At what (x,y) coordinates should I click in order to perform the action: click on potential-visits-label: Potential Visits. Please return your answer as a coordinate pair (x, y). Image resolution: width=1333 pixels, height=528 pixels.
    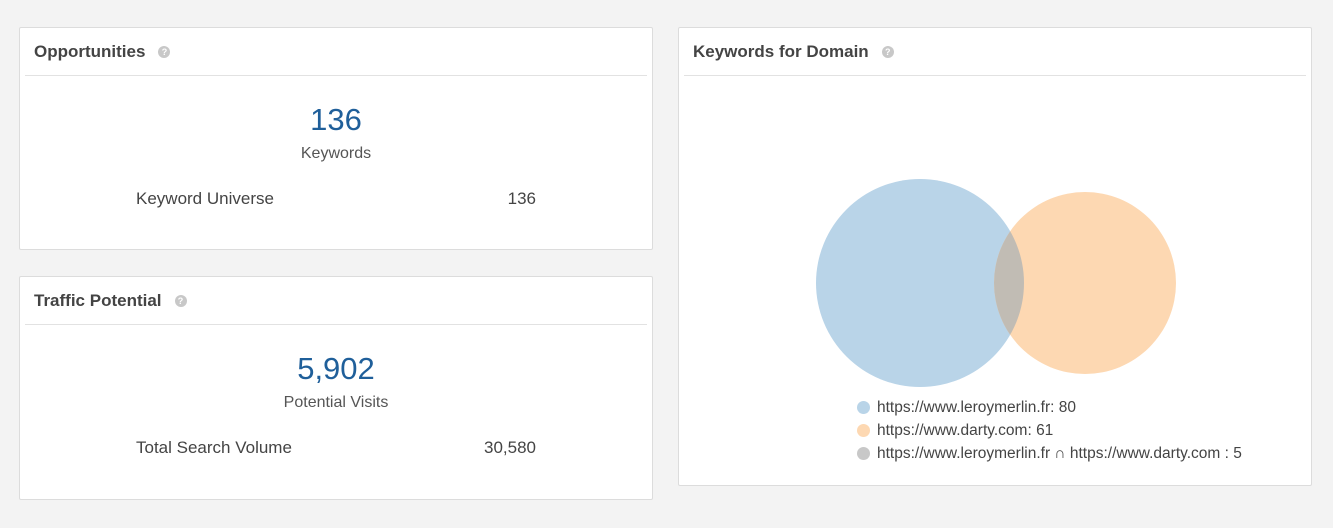
    Looking at the image, I should click on (336, 402).